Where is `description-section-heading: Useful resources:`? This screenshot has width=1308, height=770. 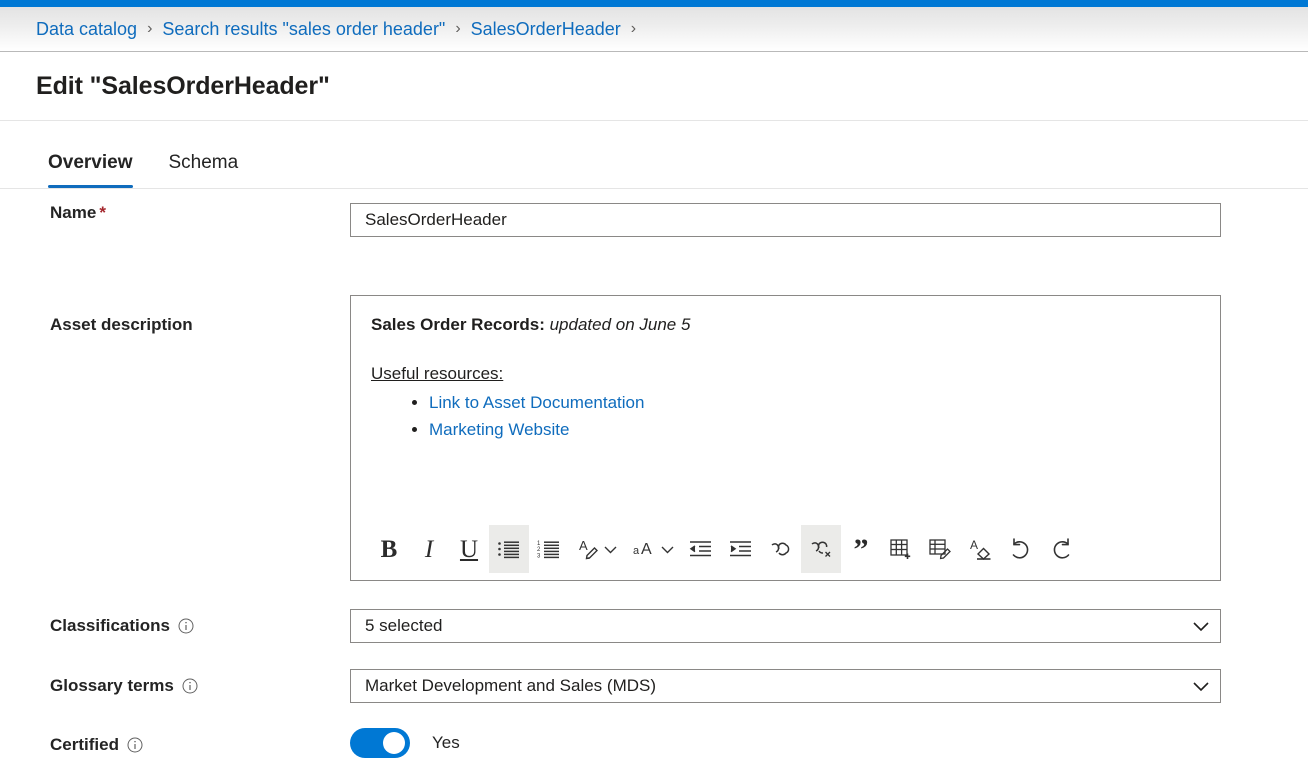 description-section-heading: Useful resources: is located at coordinates (437, 373).